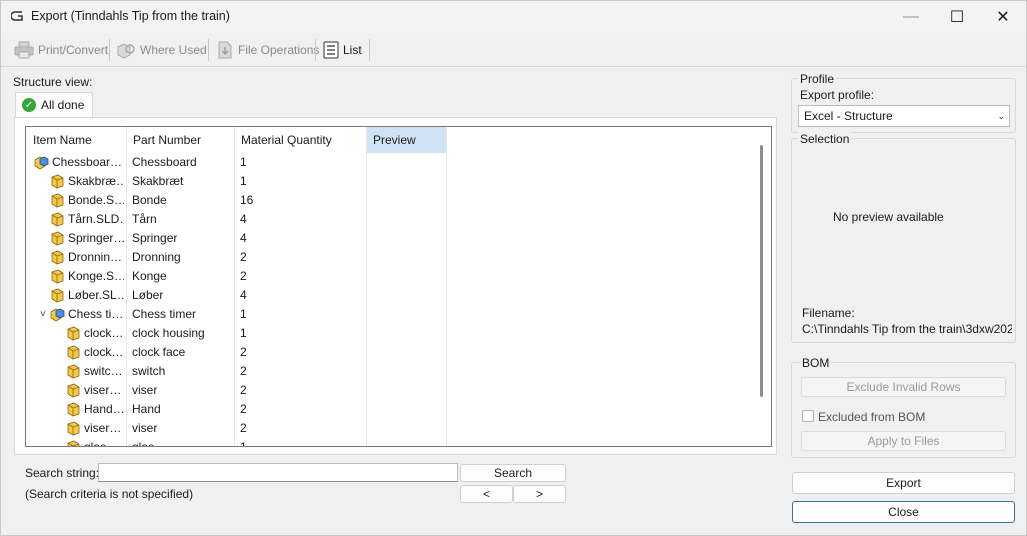 The height and width of the screenshot is (536, 1027). I want to click on table-row: clock… clock housing 1, so click(393, 333).